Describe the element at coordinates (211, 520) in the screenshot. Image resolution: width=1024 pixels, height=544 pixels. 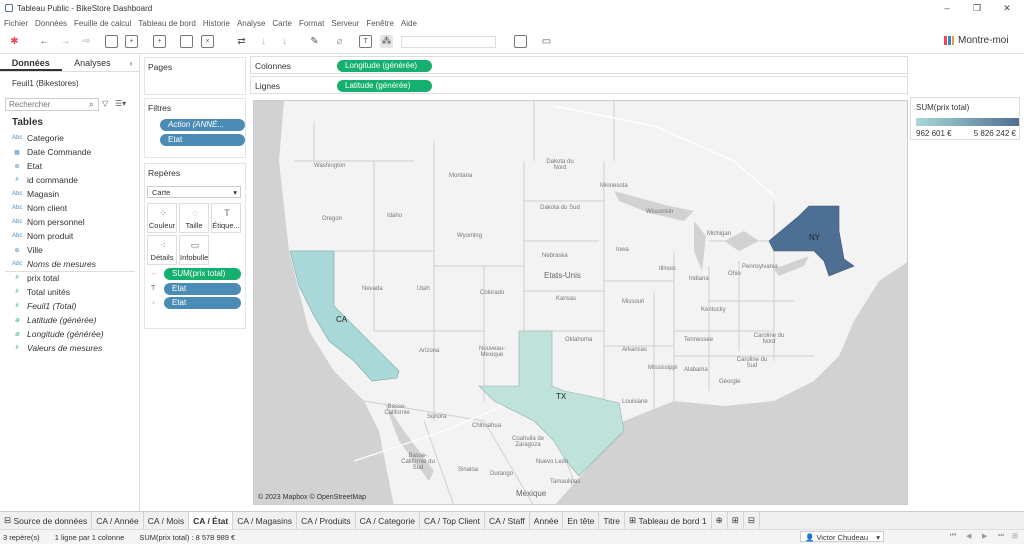
I see `tab-ca-etat: CA / État` at that location.